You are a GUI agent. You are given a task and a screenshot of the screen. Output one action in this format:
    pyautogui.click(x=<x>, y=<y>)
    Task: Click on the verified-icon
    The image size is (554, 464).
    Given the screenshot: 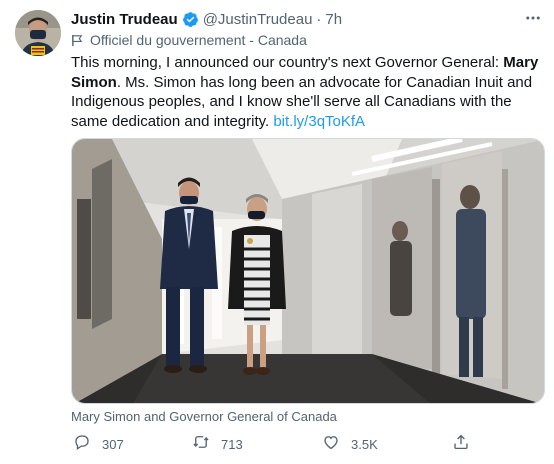 What is the action you would take?
    pyautogui.click(x=190, y=19)
    